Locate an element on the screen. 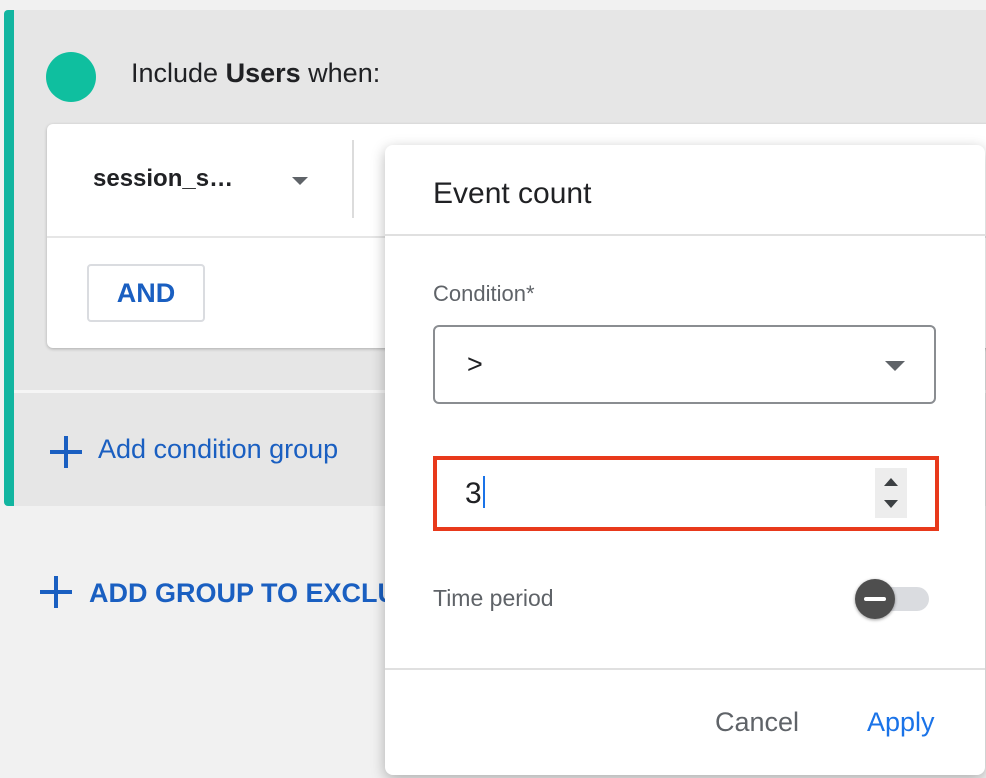  include-heading: Include Users when: is located at coordinates (255, 73).